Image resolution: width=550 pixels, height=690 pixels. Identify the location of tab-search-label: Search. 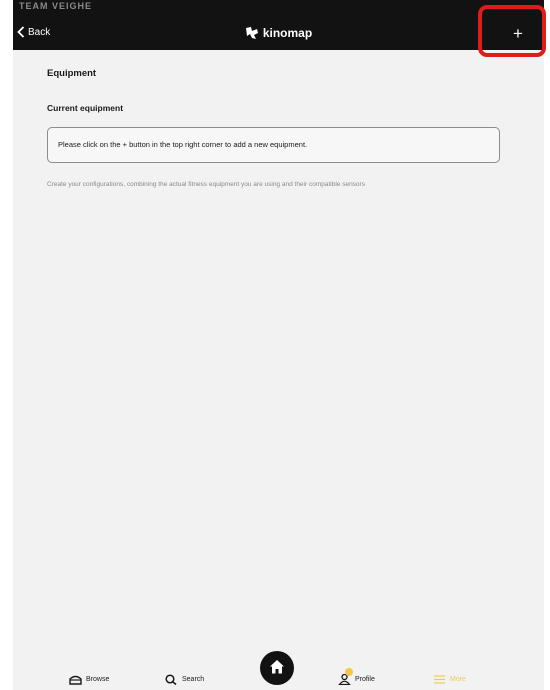
(193, 679).